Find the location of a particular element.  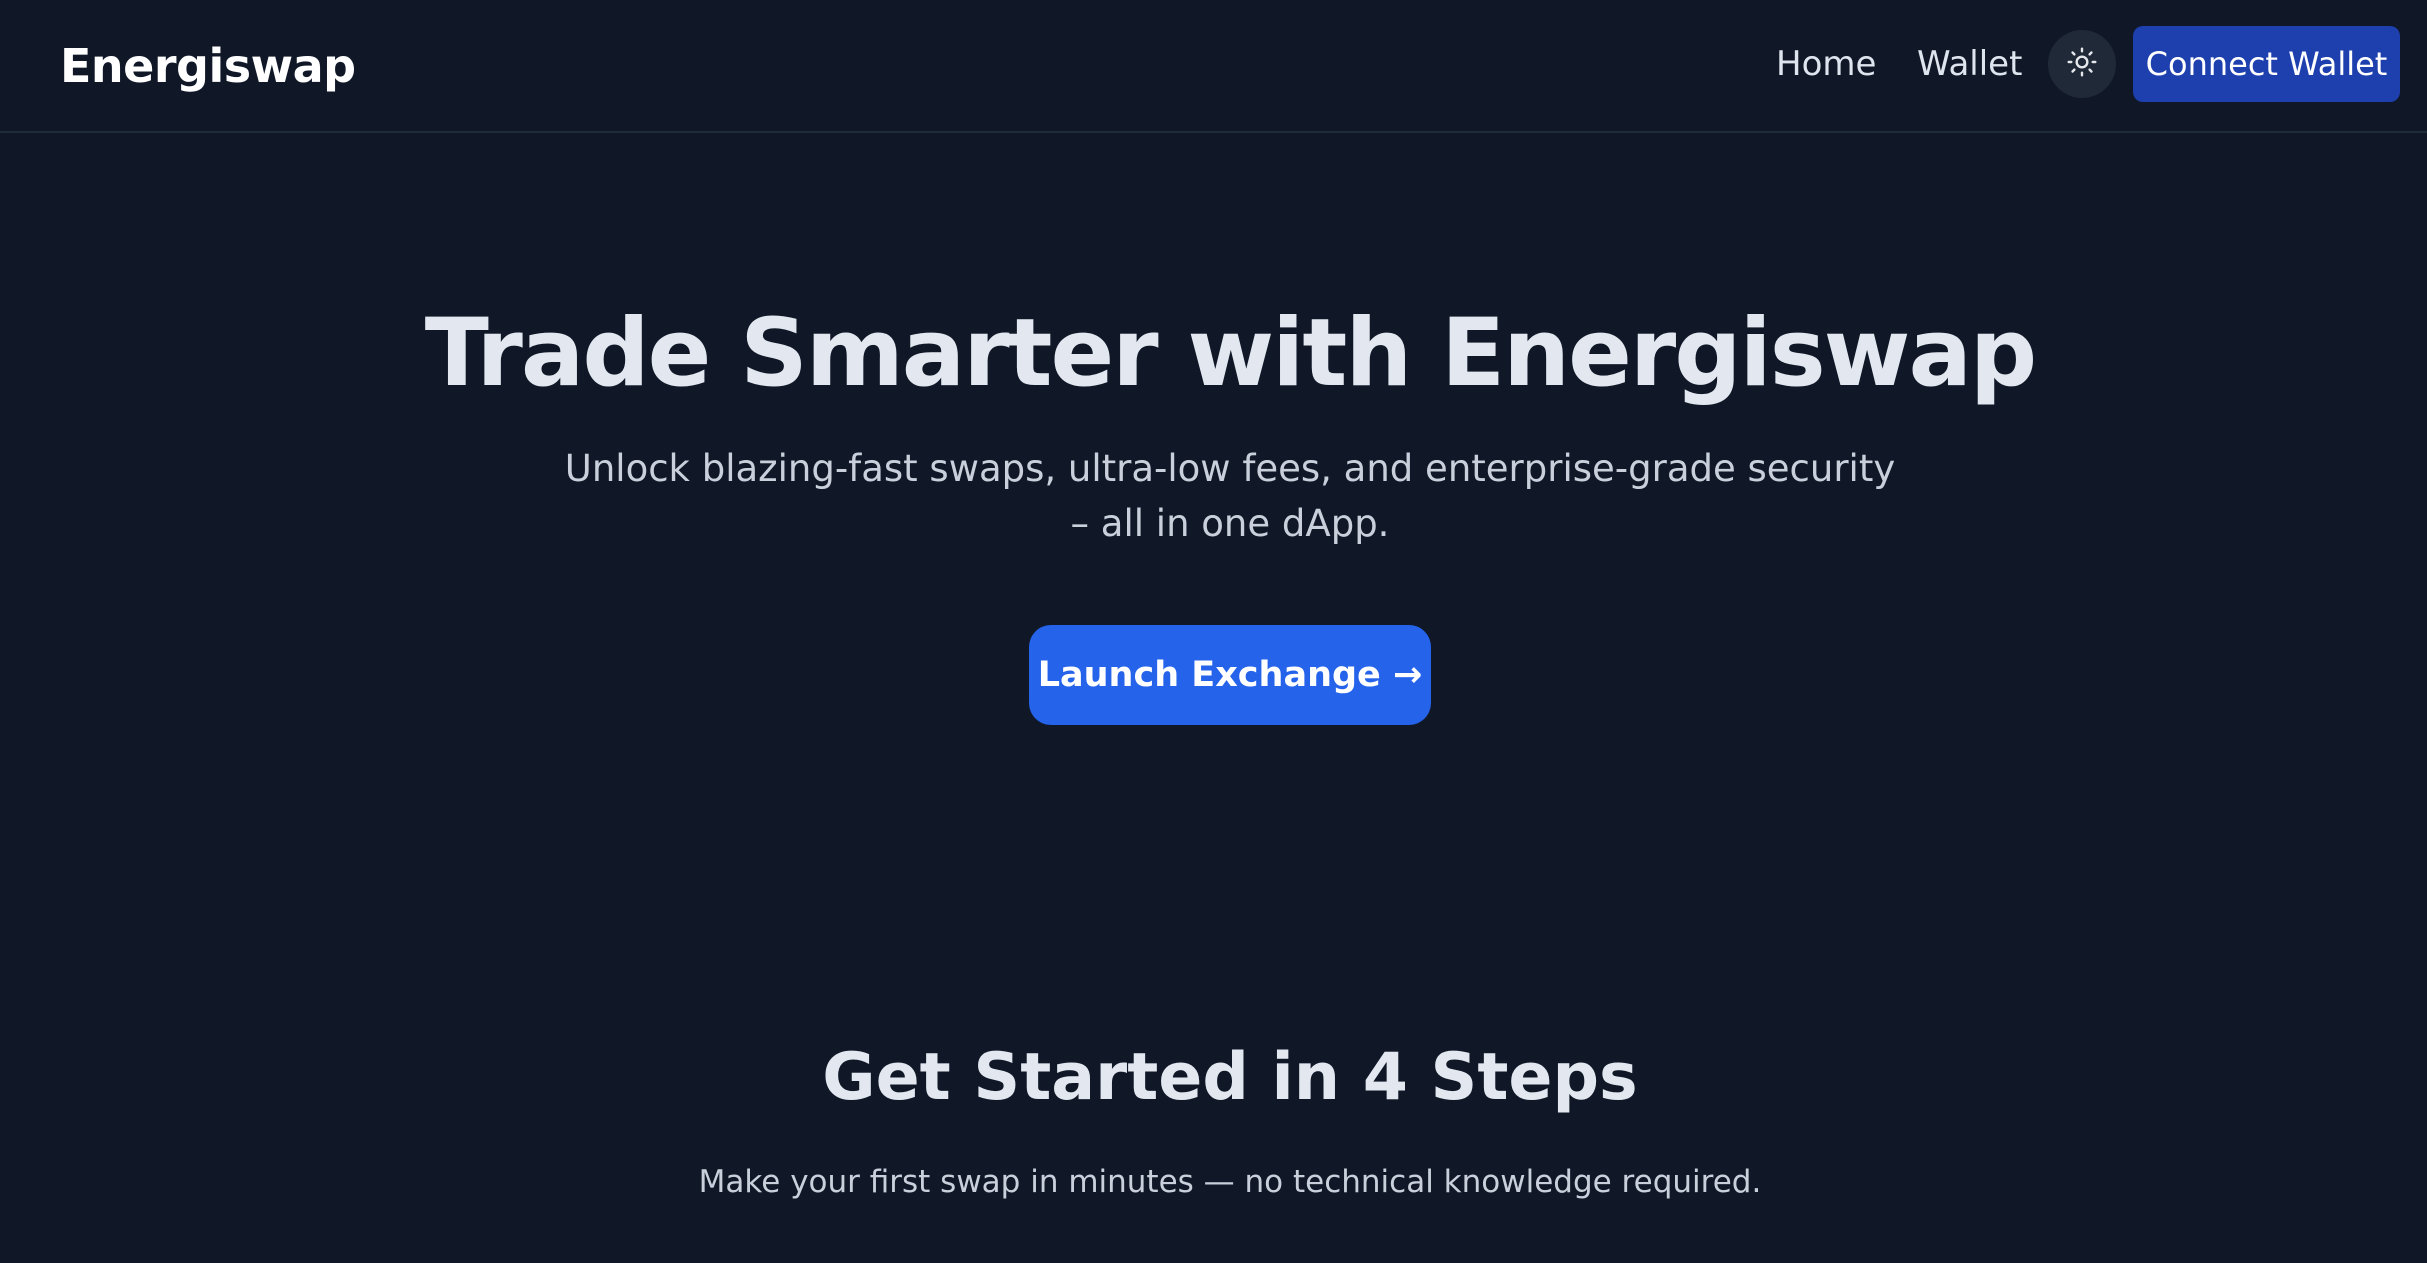

brand-logo: Energiswap is located at coordinates (208, 66).